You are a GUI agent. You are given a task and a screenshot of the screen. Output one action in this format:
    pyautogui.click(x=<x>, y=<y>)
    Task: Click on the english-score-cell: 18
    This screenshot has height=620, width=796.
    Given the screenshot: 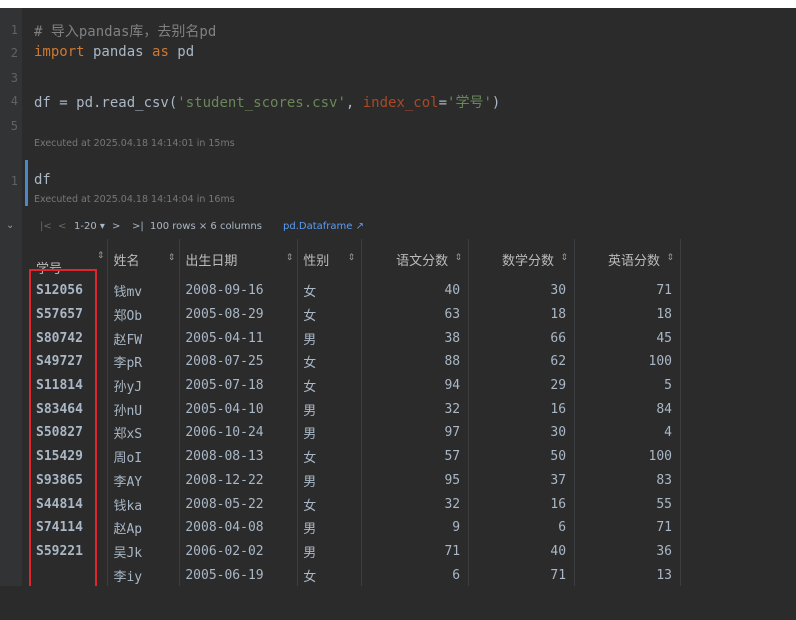 What is the action you would take?
    pyautogui.click(x=627, y=314)
    